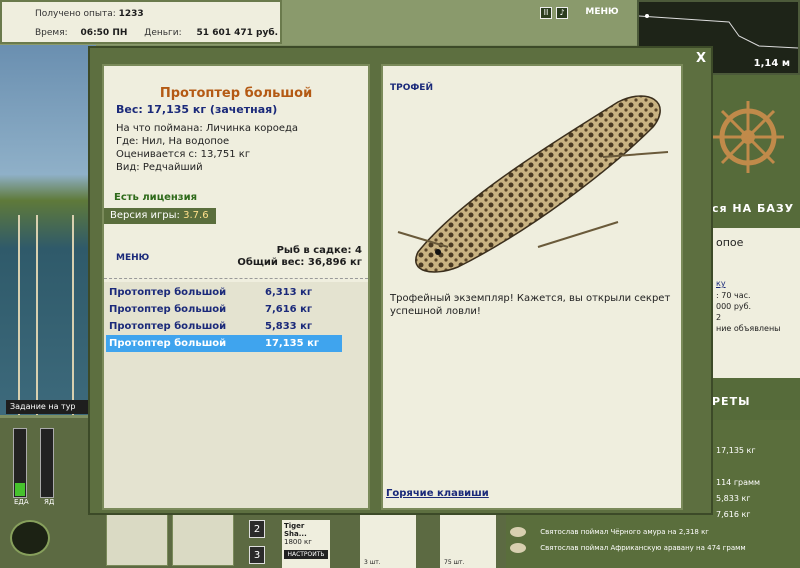 The width and height of the screenshot is (800, 568). What do you see at coordinates (196, 215) in the screenshot?
I see `version-value: 3.7.6` at bounding box center [196, 215].